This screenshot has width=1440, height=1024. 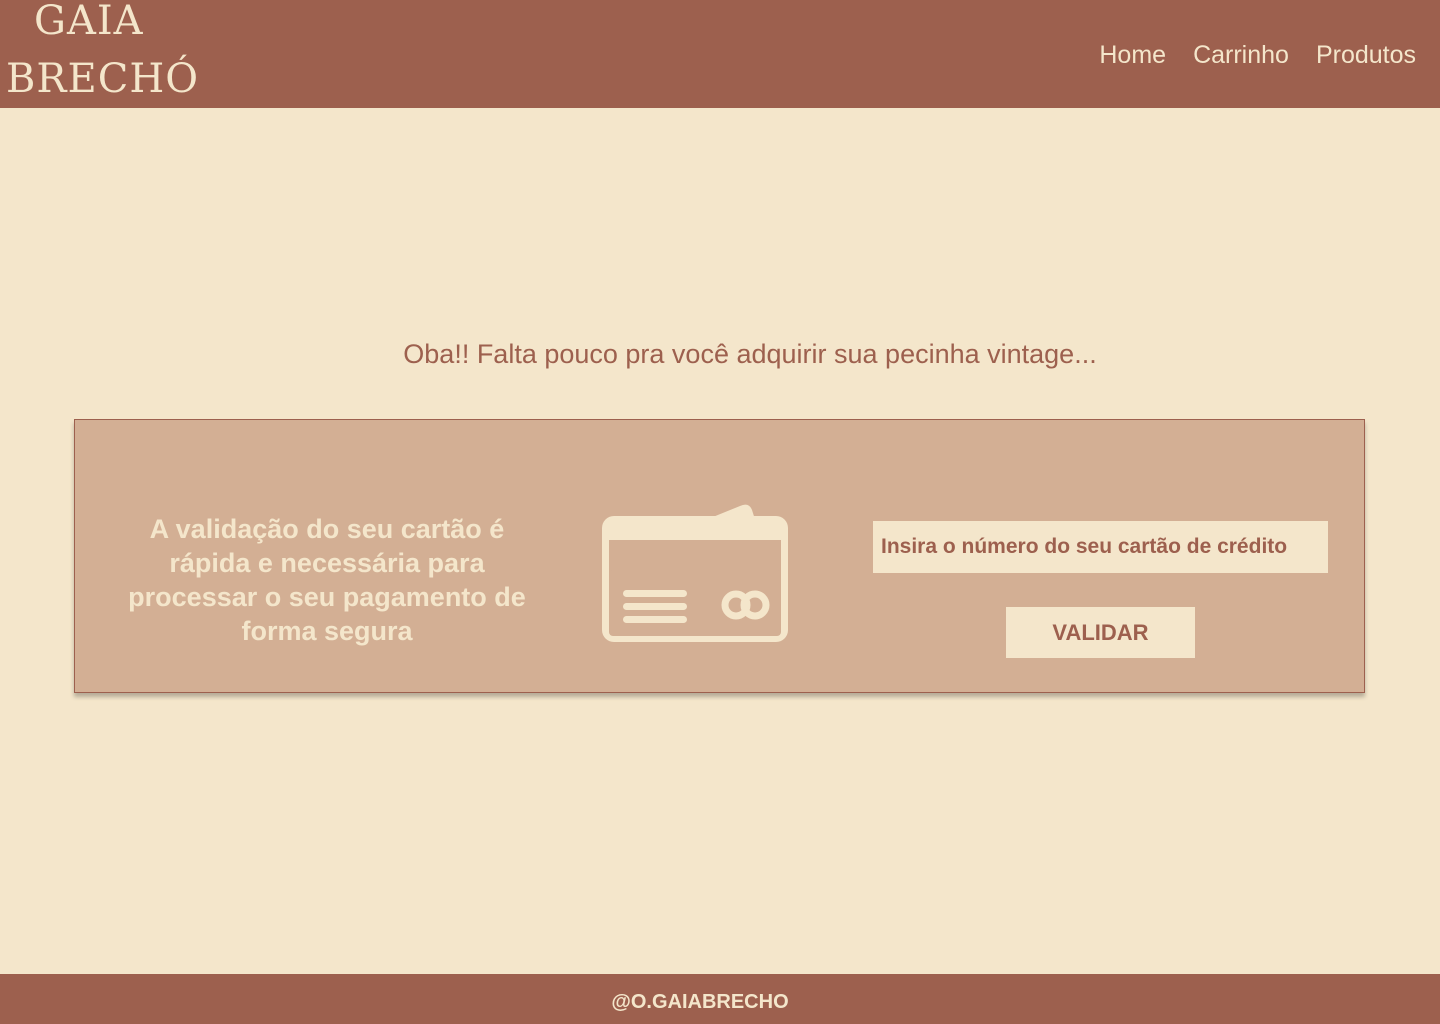 What do you see at coordinates (695, 573) in the screenshot?
I see `credit-card-icon` at bounding box center [695, 573].